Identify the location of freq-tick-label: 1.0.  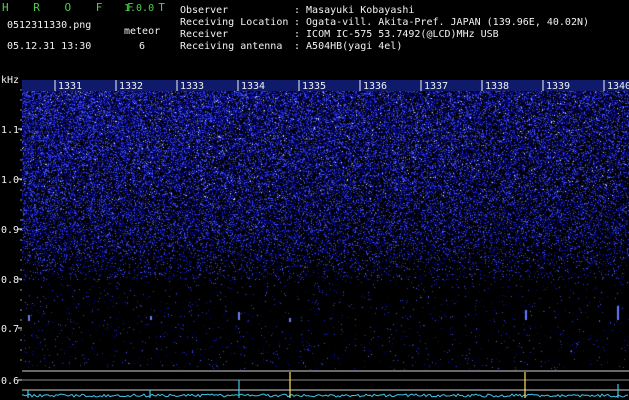
(10, 180).